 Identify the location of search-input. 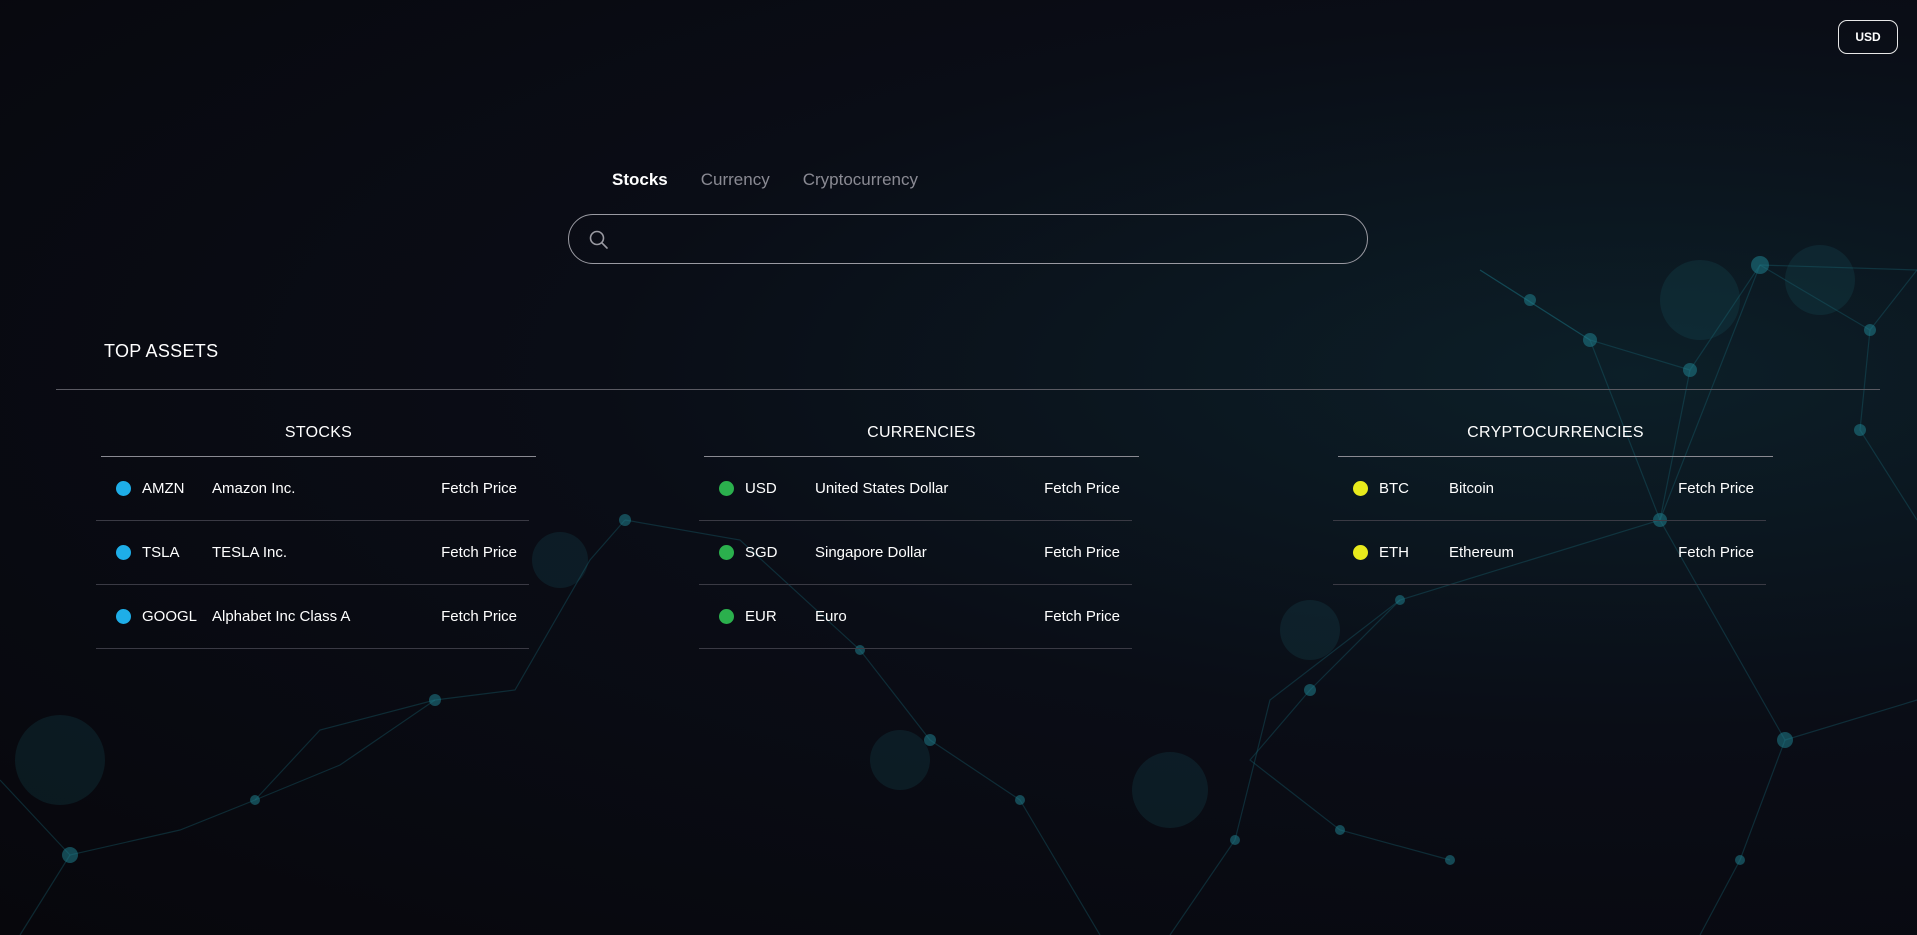
(983, 240).